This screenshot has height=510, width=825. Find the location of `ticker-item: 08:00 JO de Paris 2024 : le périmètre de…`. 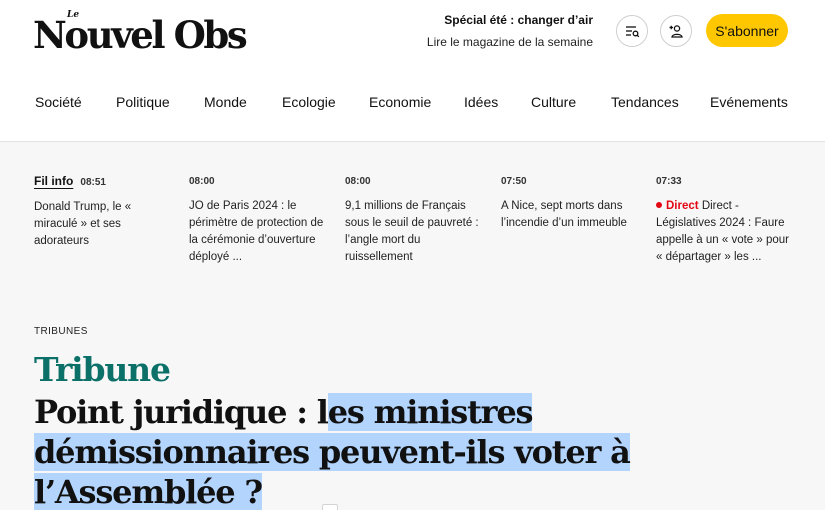

ticker-item: 08:00 JO de Paris 2024 : le périmètre de… is located at coordinates (258, 220).